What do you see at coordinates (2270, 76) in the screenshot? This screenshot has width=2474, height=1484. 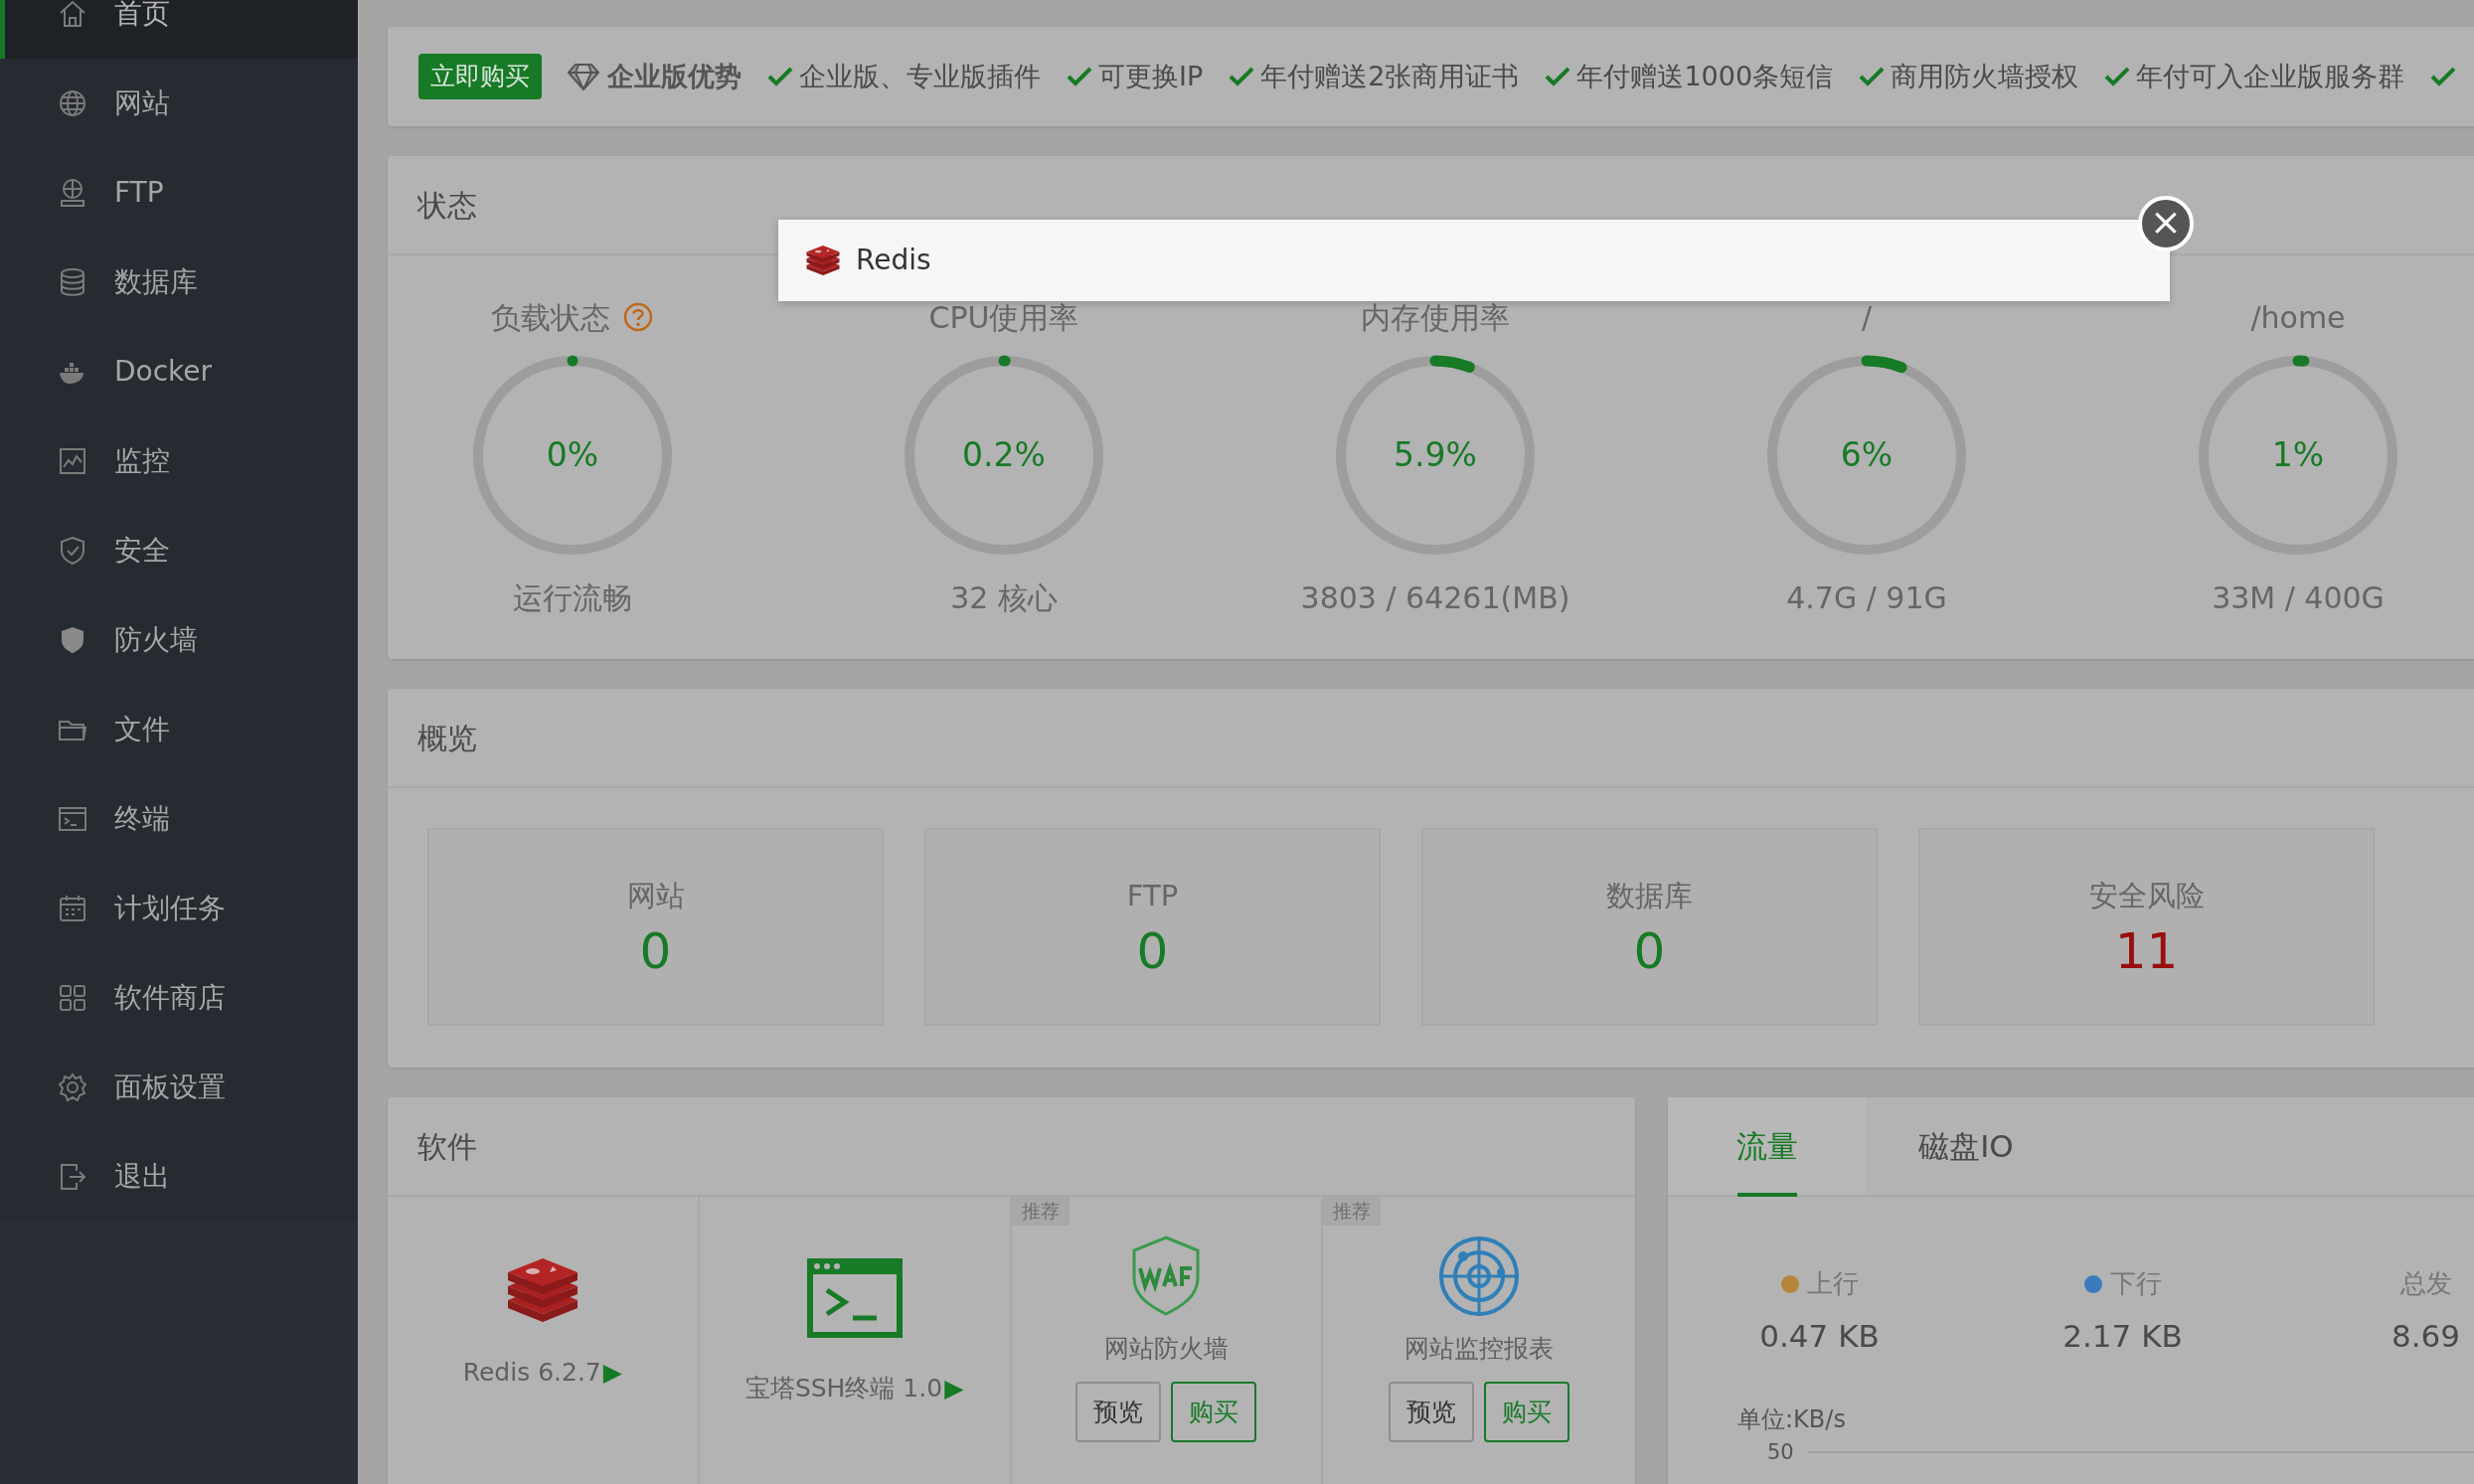 I see `feature-text: 年付可入企业版服务群` at bounding box center [2270, 76].